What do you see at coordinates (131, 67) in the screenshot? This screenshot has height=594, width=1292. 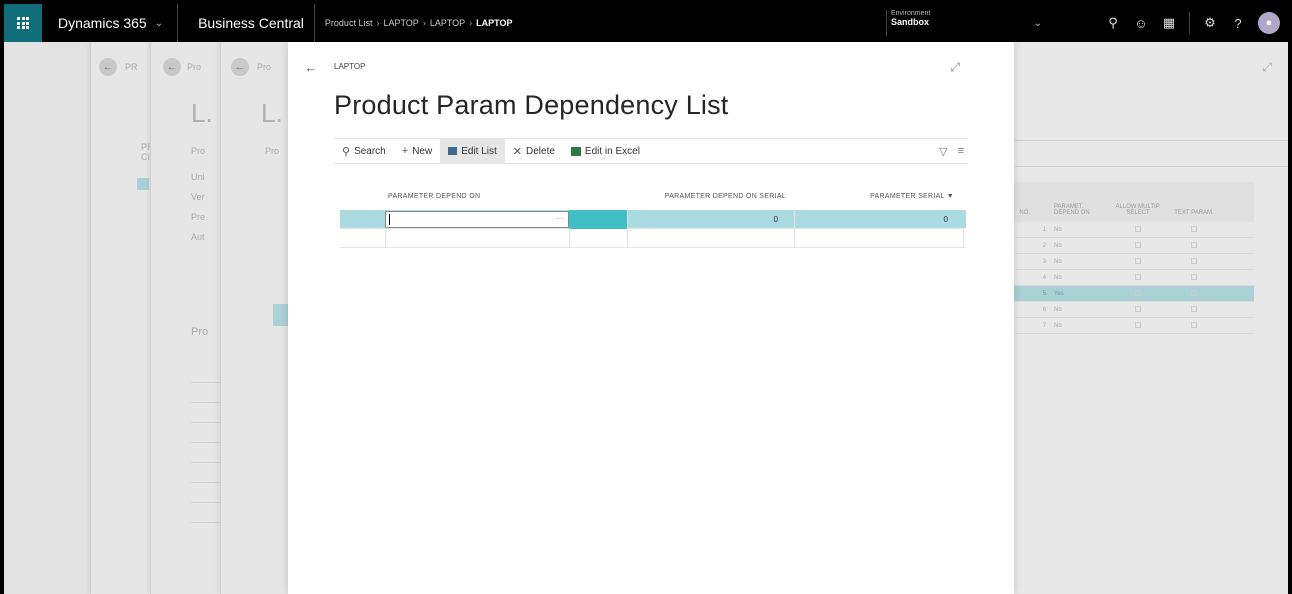 I see `ghost-label: PR` at bounding box center [131, 67].